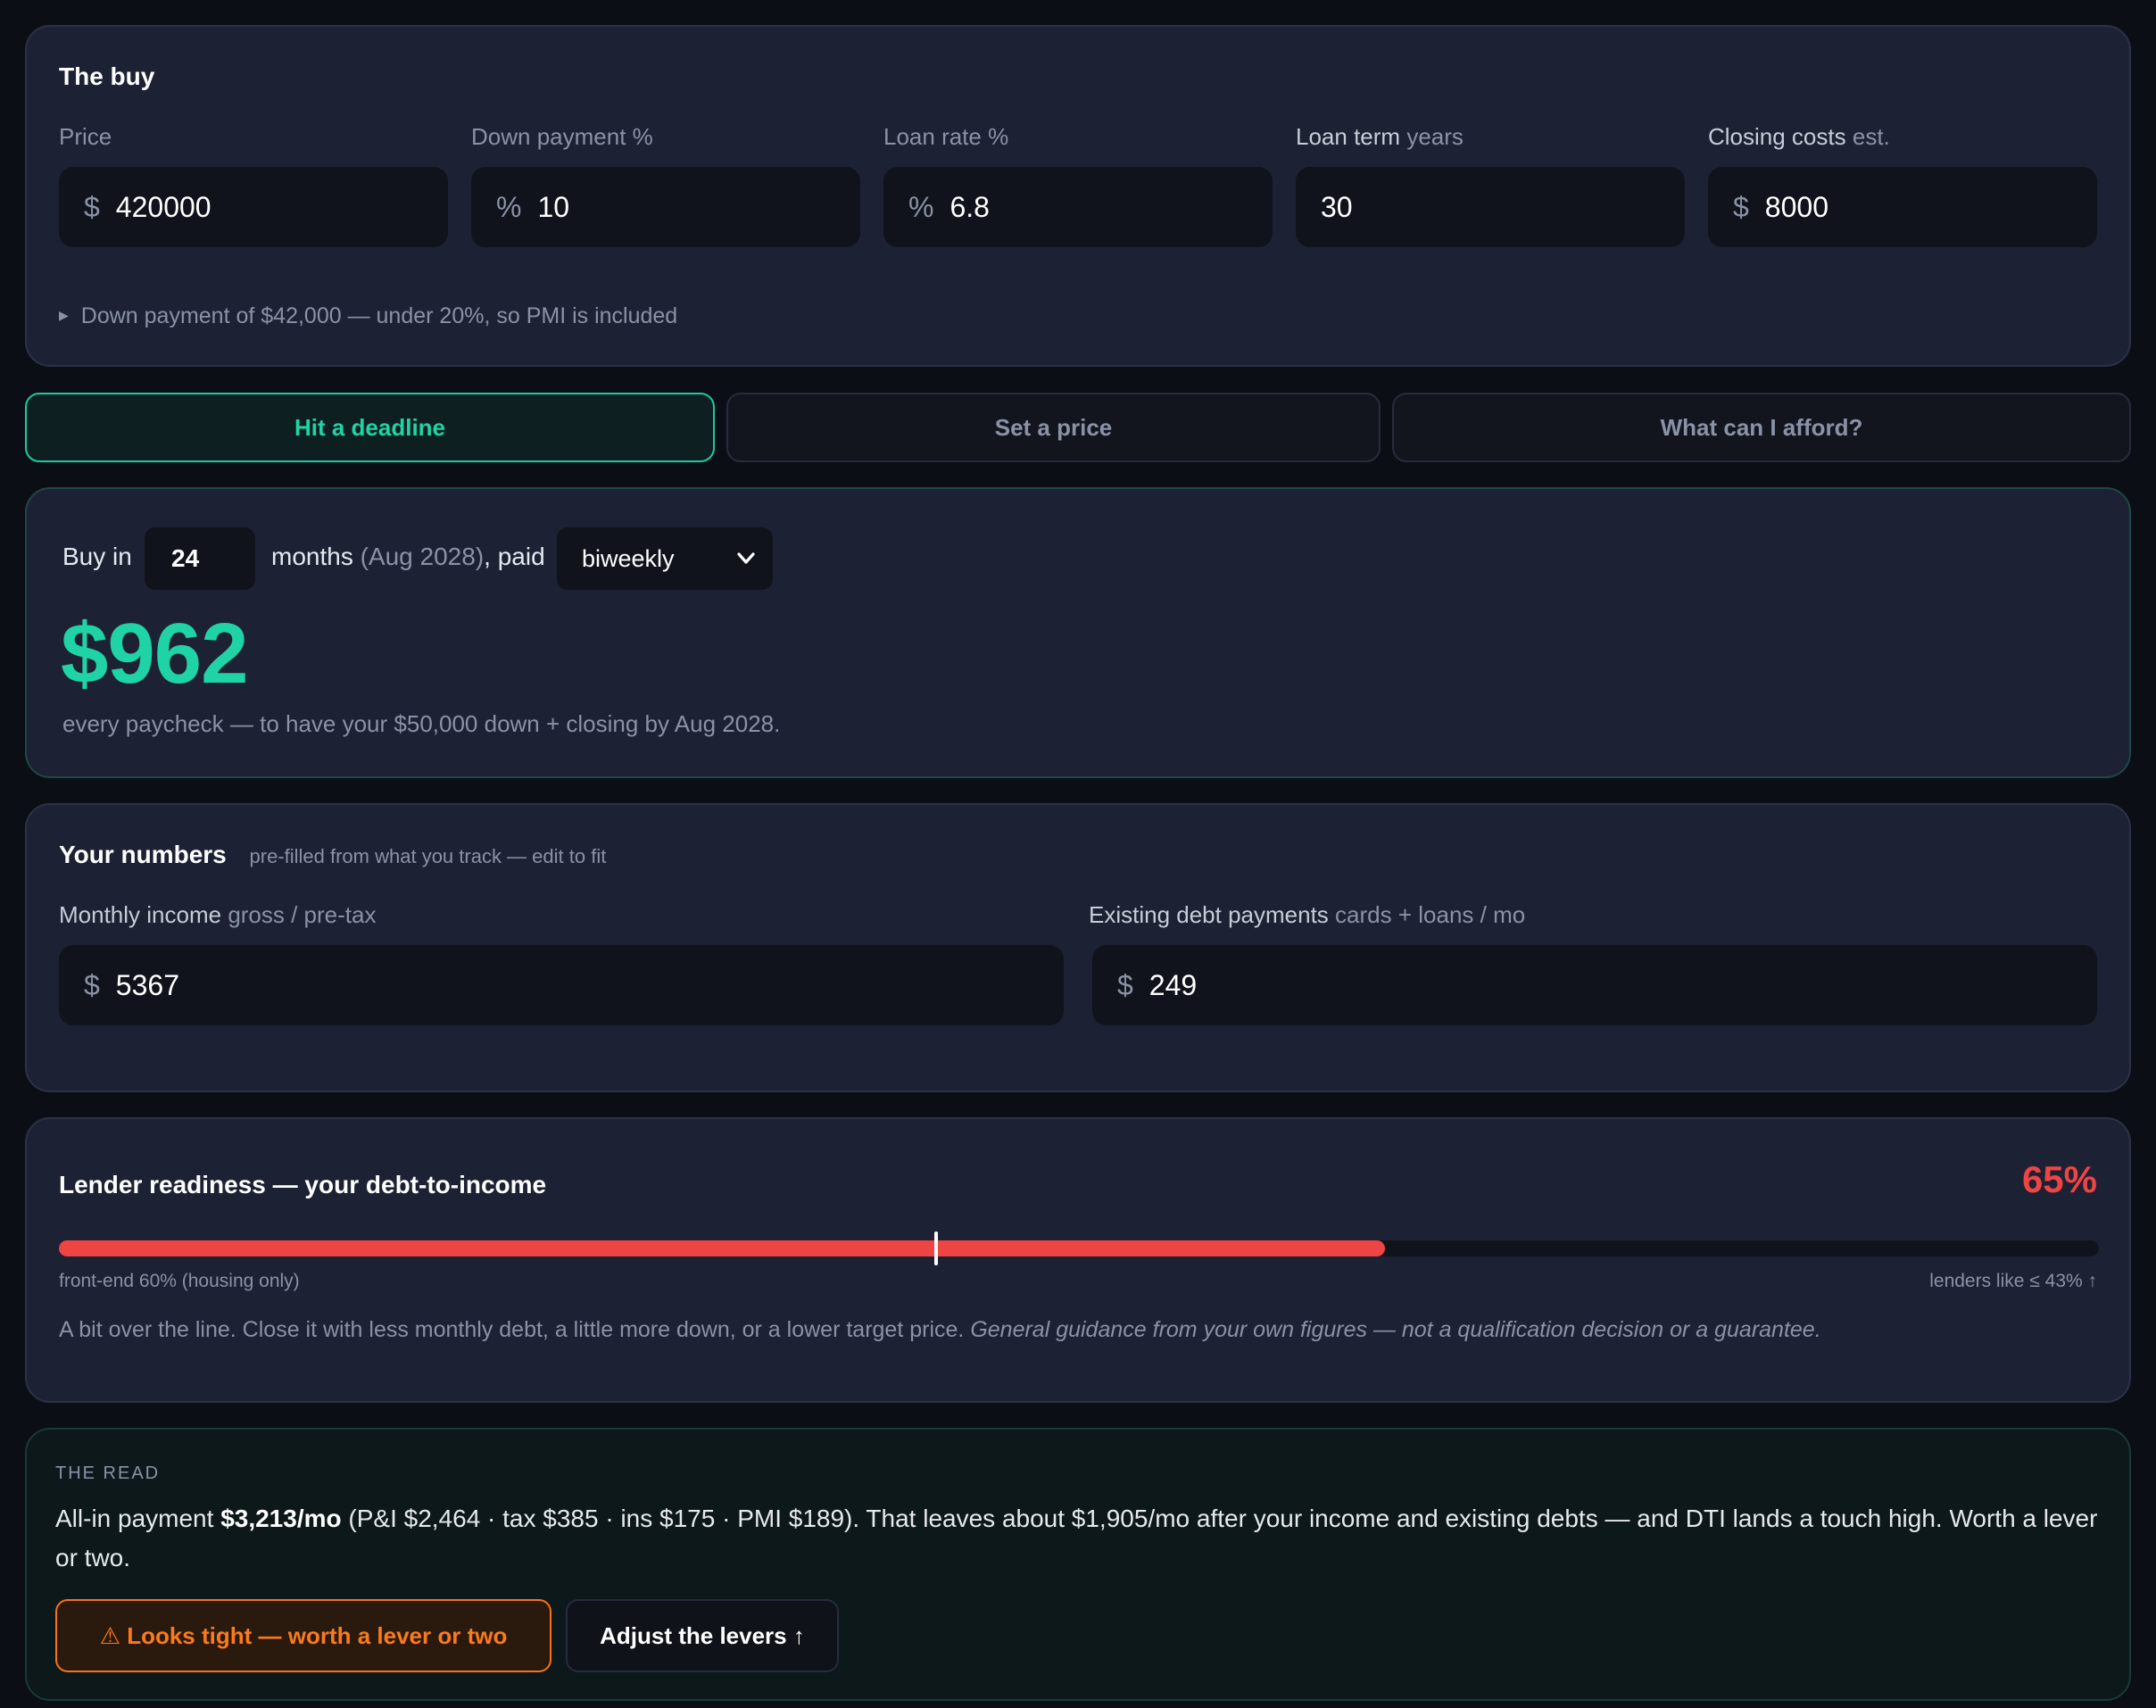 The image size is (2156, 1708). Describe the element at coordinates (722, 1248) in the screenshot. I see `dti-progress-fill` at that location.